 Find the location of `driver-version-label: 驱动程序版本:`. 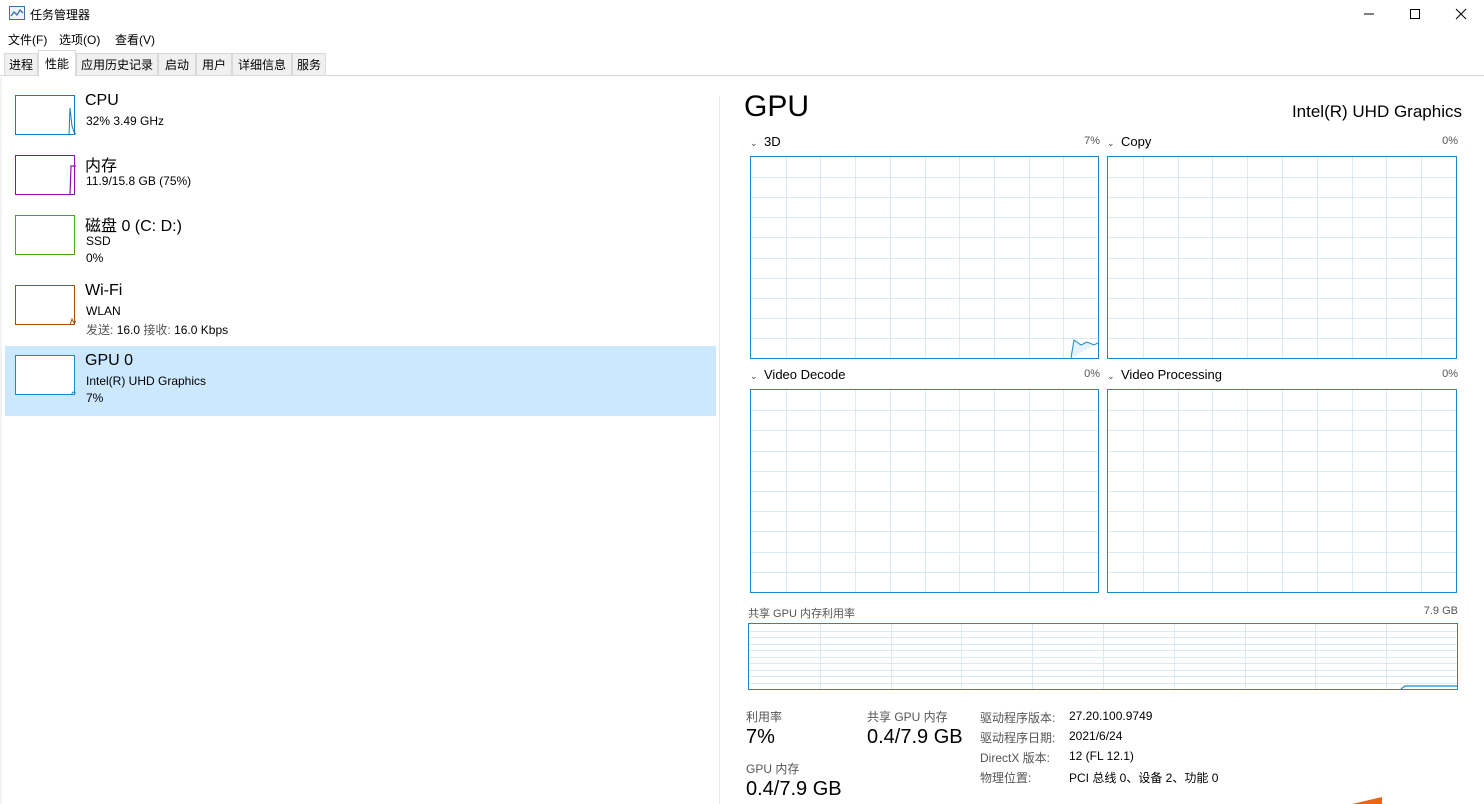

driver-version-label: 驱动程序版本: is located at coordinates (1018, 718).